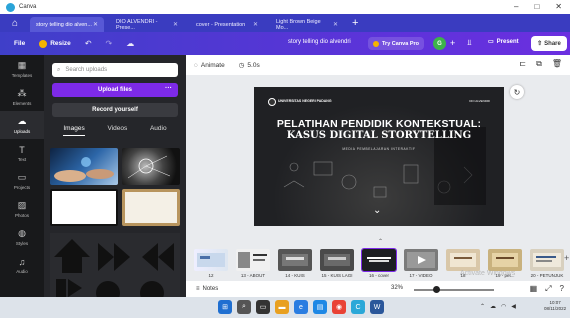 The height and width of the screenshot is (318, 570). I want to click on network-image, so click(149, 167).